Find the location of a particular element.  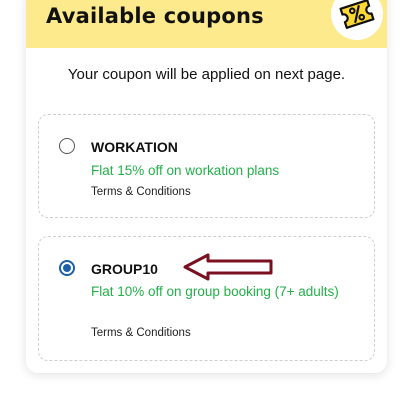

annotation-arrow-icon is located at coordinates (228, 267).